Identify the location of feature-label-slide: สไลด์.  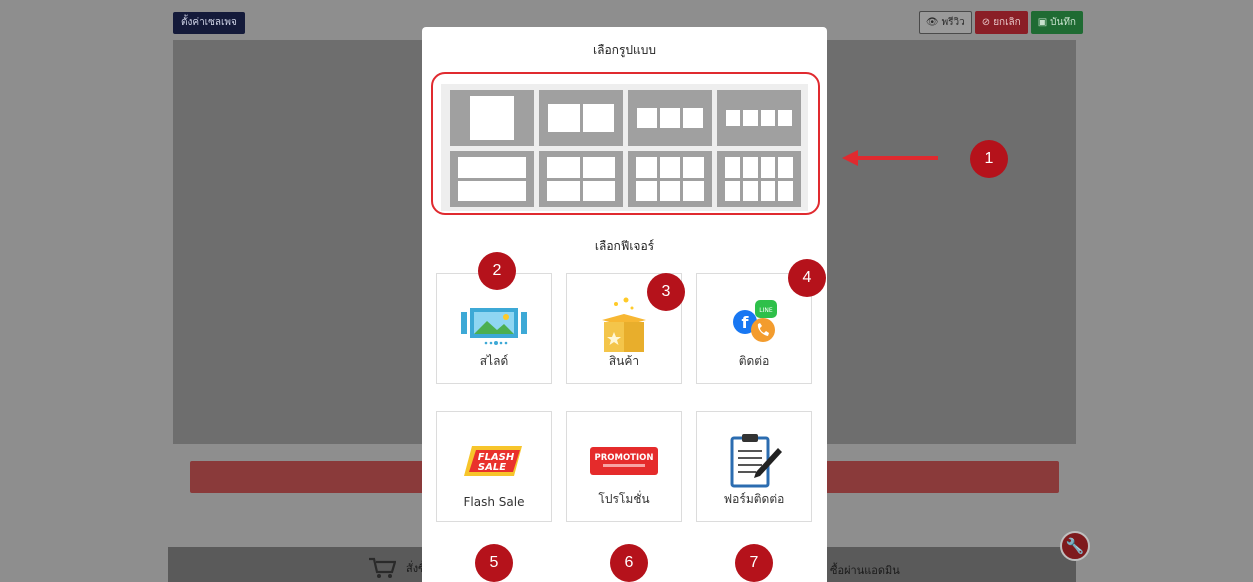
(494, 361).